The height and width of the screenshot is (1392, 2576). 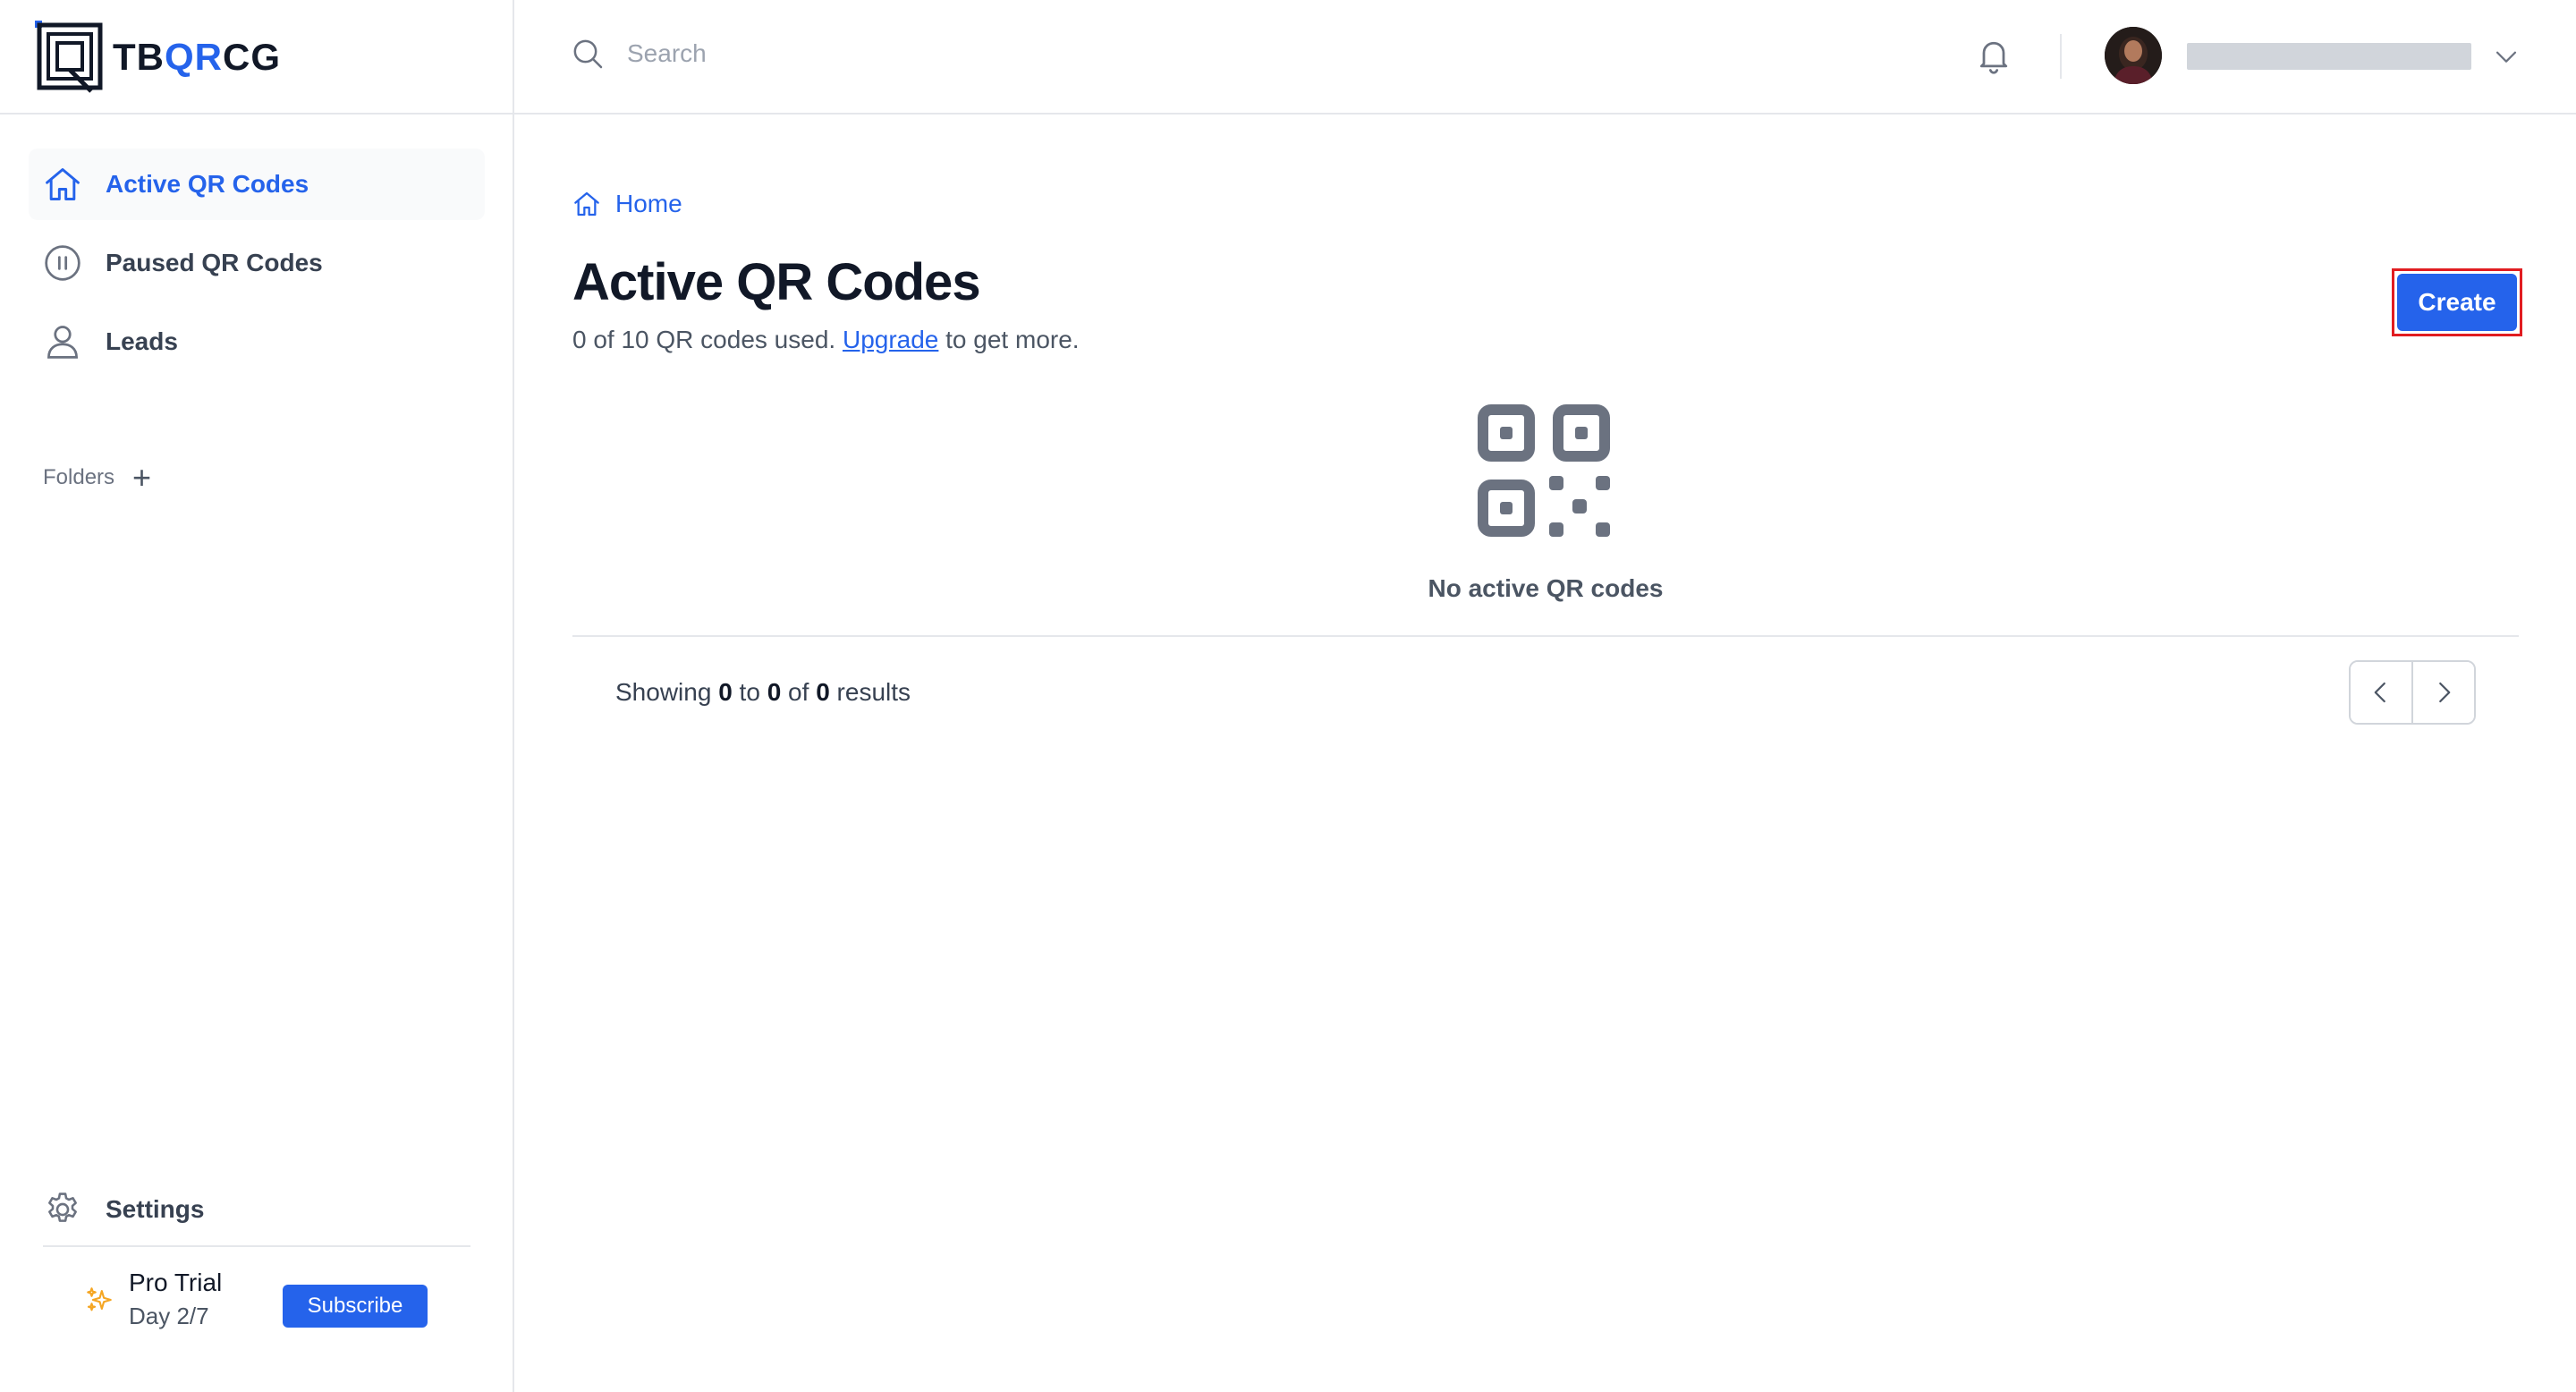 What do you see at coordinates (2061, 56) in the screenshot?
I see `topbar-divider` at bounding box center [2061, 56].